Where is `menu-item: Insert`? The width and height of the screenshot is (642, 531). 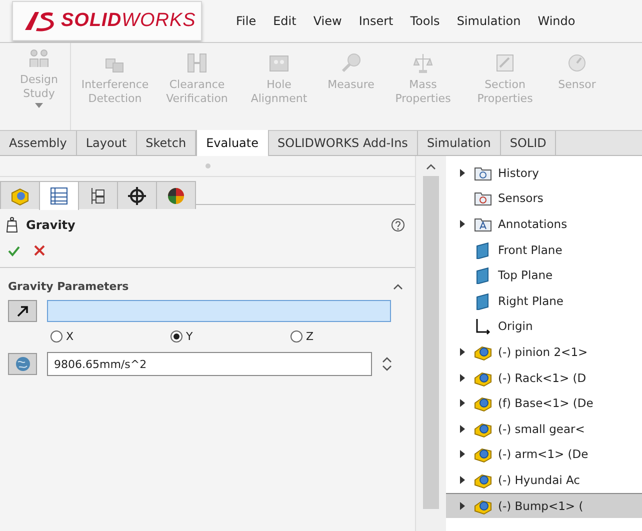
menu-item: Insert is located at coordinates (376, 21).